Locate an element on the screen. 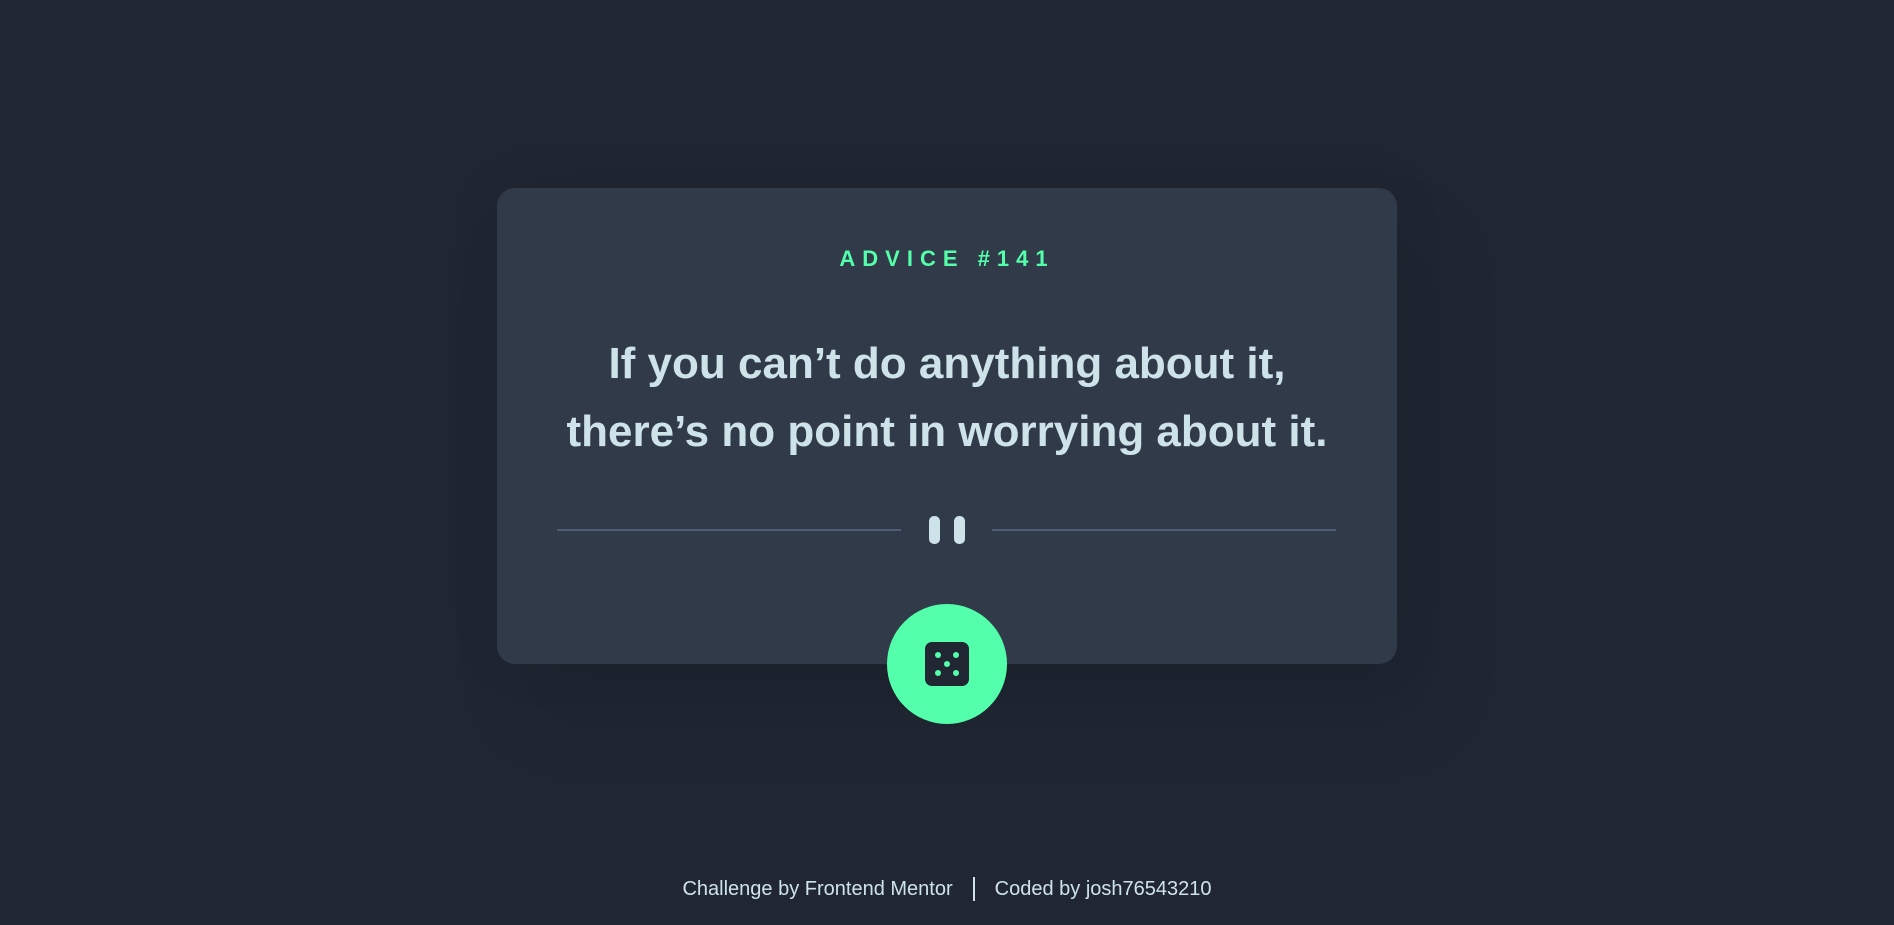 The image size is (1894, 925). advice-quote-line-1: If you can’t do anything about it, is located at coordinates (947, 363).